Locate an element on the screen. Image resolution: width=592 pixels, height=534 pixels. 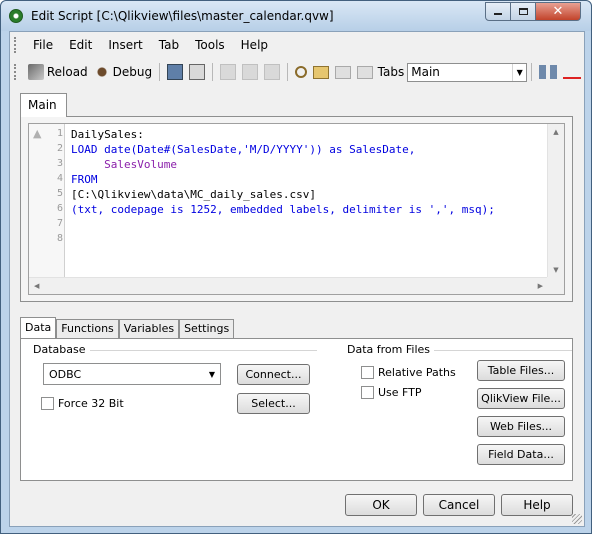
cut-icon is located at coordinates (227, 72).